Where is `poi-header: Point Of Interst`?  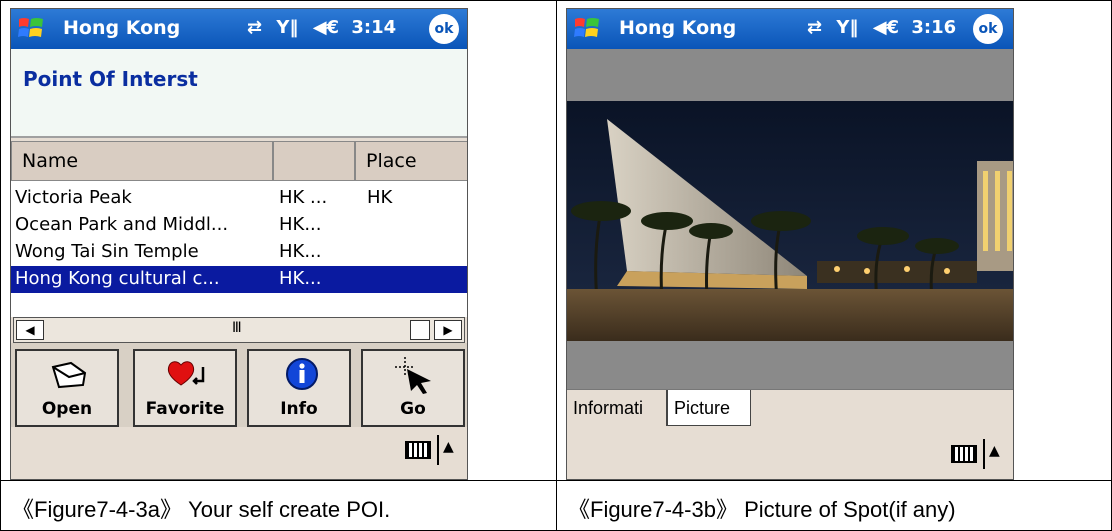
poi-header: Point Of Interst is located at coordinates (239, 93).